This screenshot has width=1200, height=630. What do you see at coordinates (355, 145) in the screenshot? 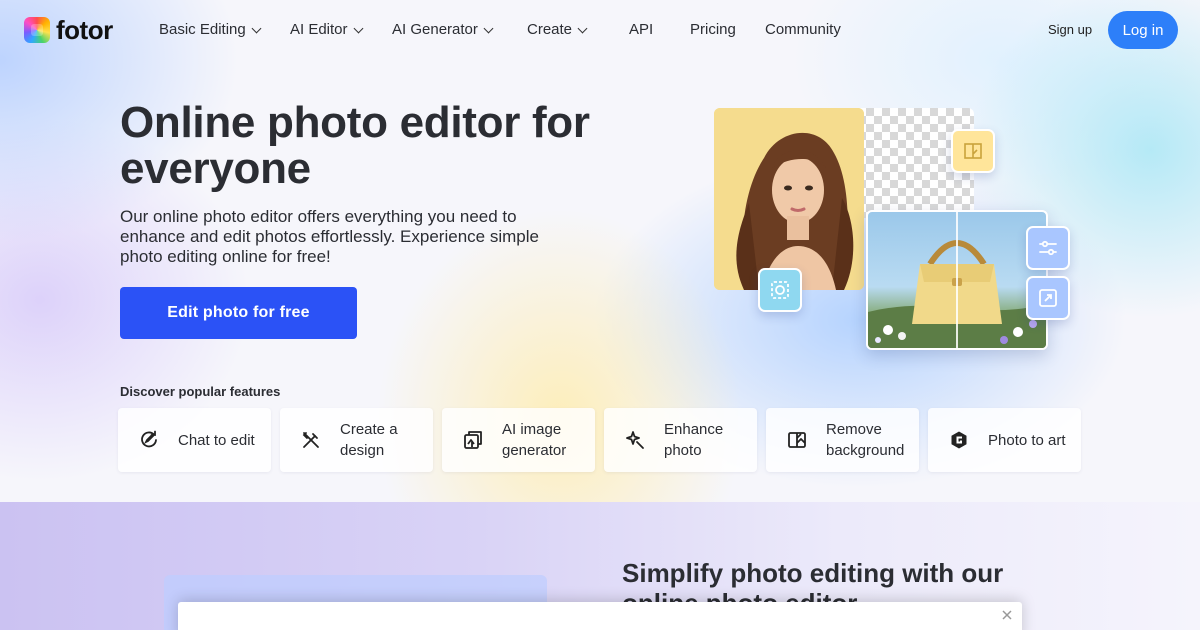
I see `page-title: Online photo editor for everyone` at bounding box center [355, 145].